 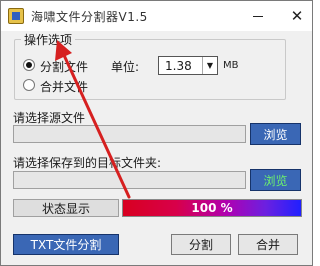 I want to click on unit-suffix: MB, so click(x=231, y=65).